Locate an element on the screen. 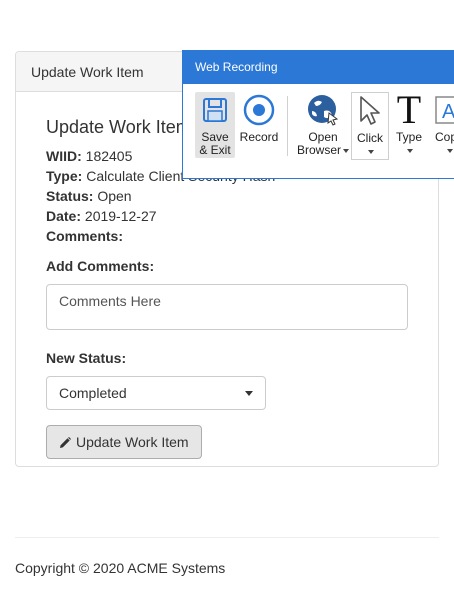 This screenshot has height=604, width=454. open-browser-button: Open Browser is located at coordinates (323, 124).